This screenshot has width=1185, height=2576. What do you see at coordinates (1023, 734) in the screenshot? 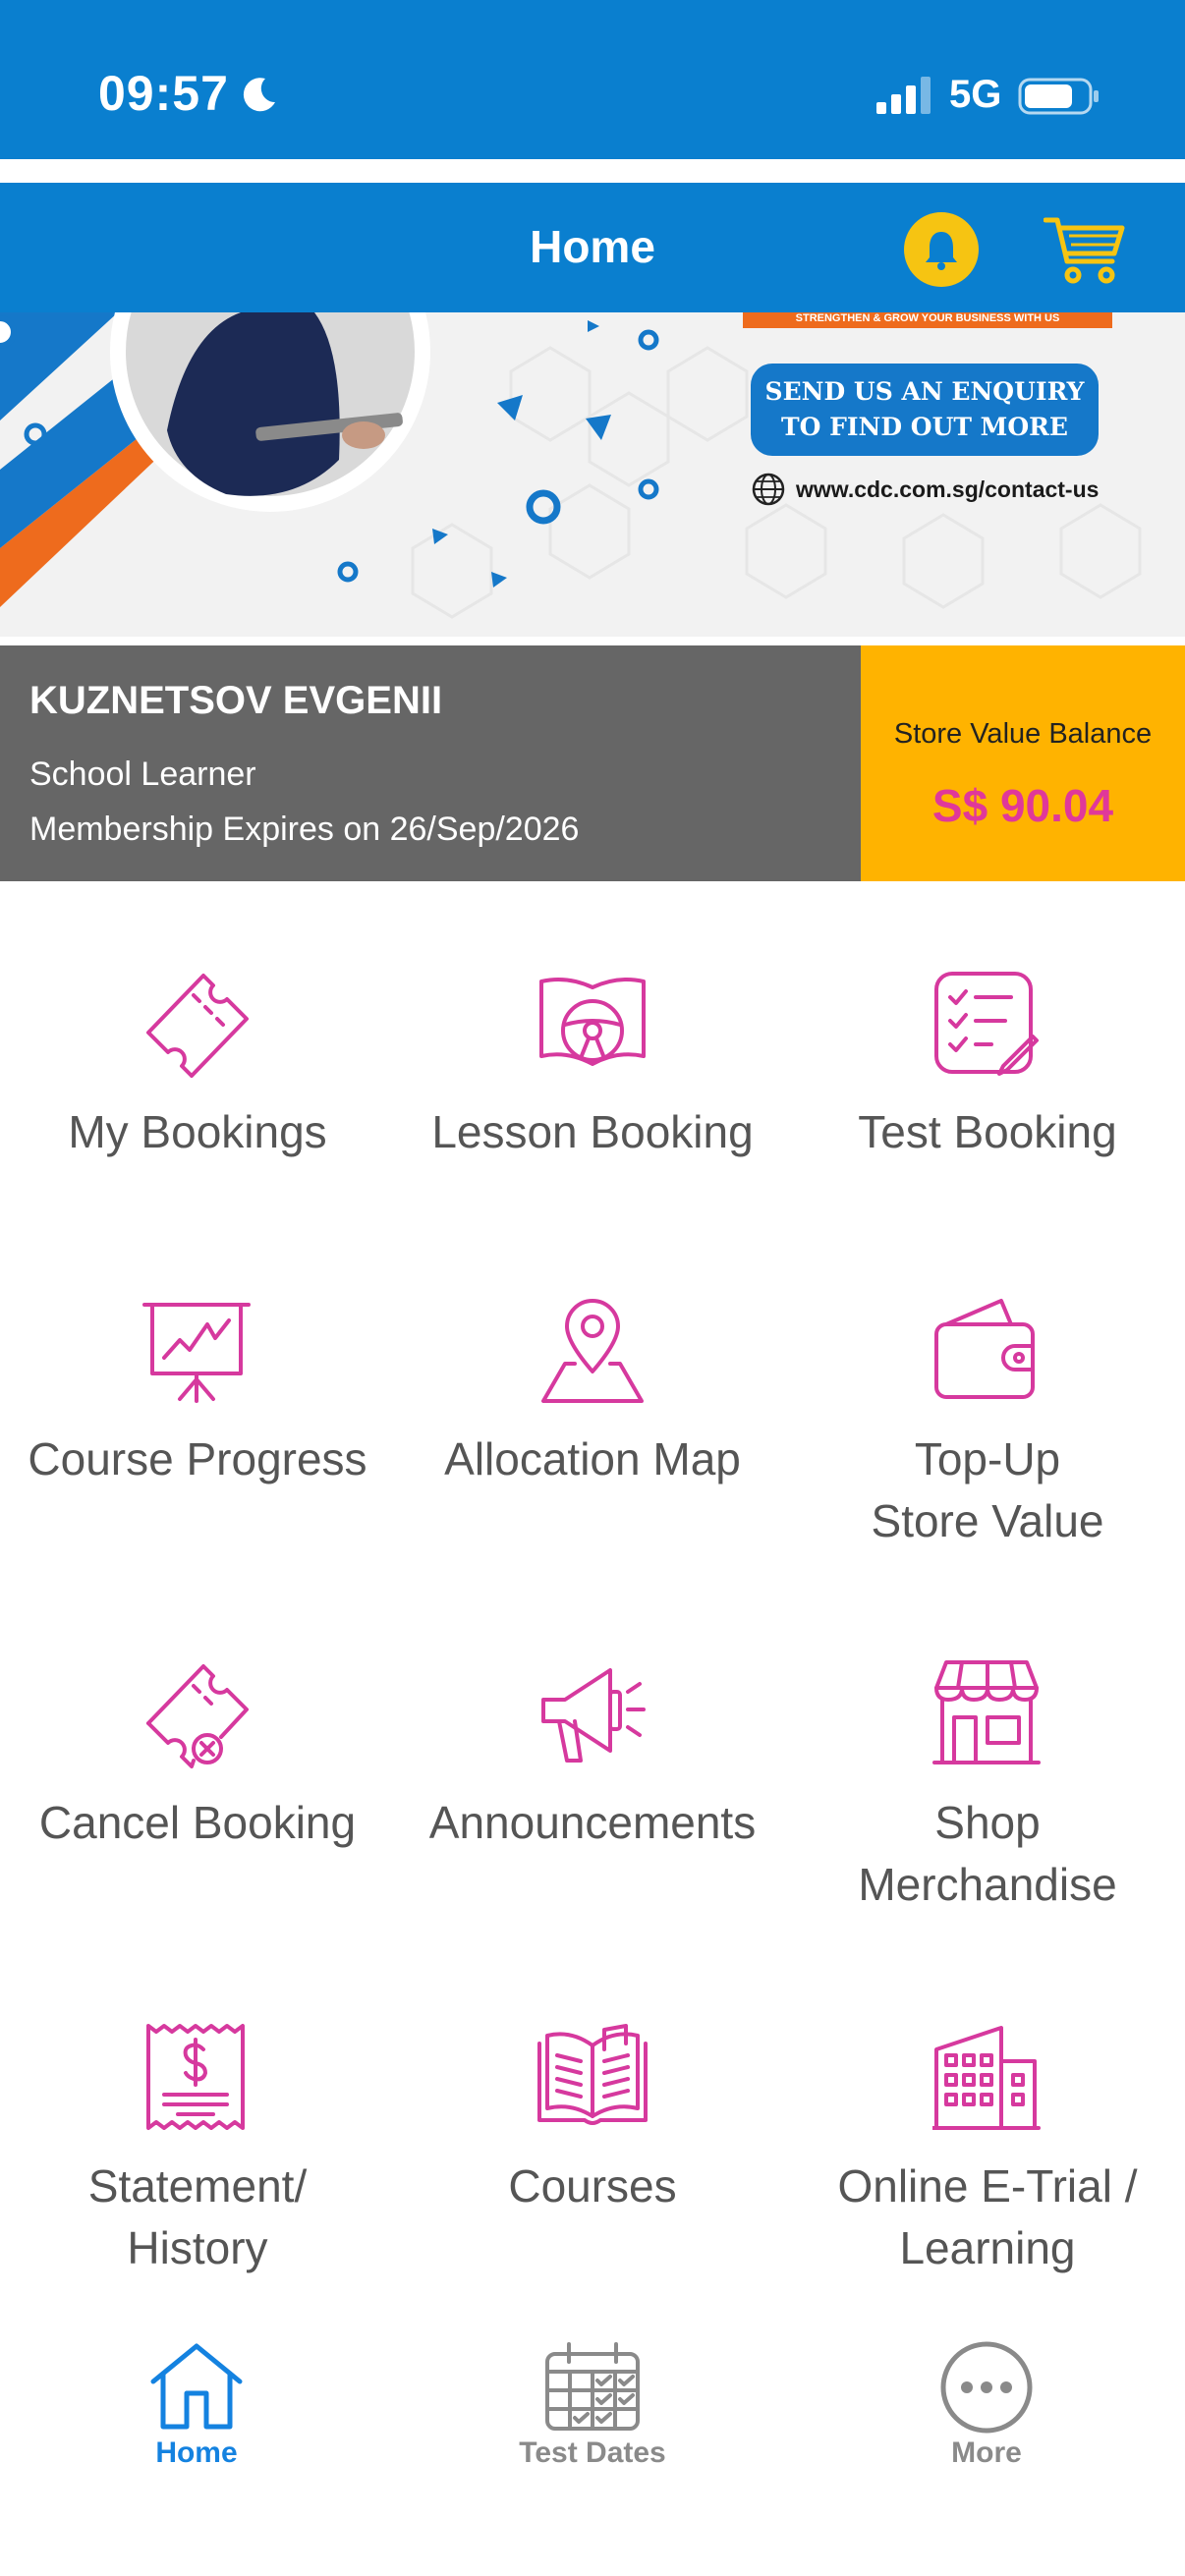
I see `store-value-label: Store Value Balance` at bounding box center [1023, 734].